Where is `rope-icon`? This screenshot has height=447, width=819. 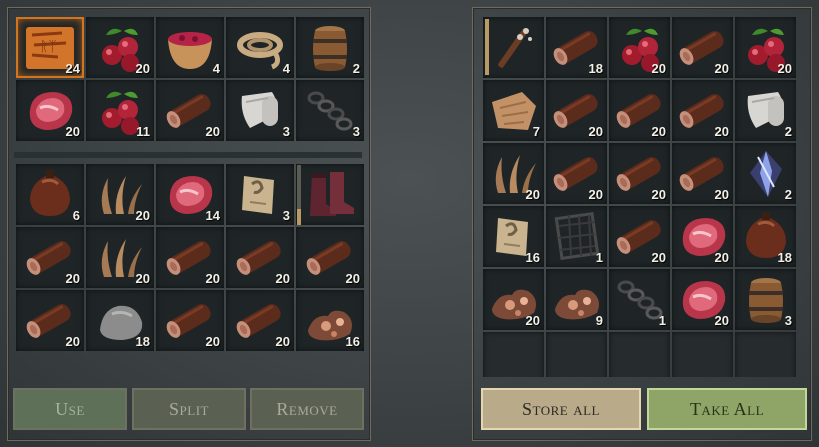 rope-icon is located at coordinates (260, 47).